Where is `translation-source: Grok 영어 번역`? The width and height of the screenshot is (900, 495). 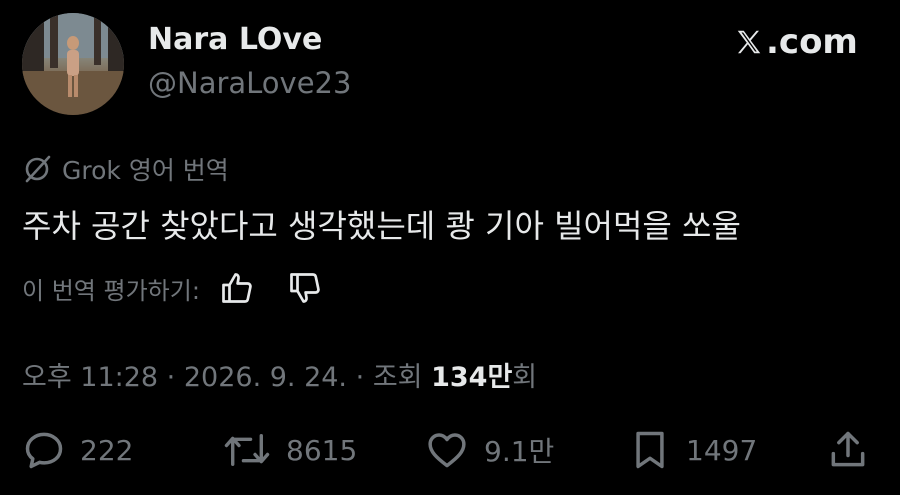 translation-source: Grok 영어 번역 is located at coordinates (145, 170).